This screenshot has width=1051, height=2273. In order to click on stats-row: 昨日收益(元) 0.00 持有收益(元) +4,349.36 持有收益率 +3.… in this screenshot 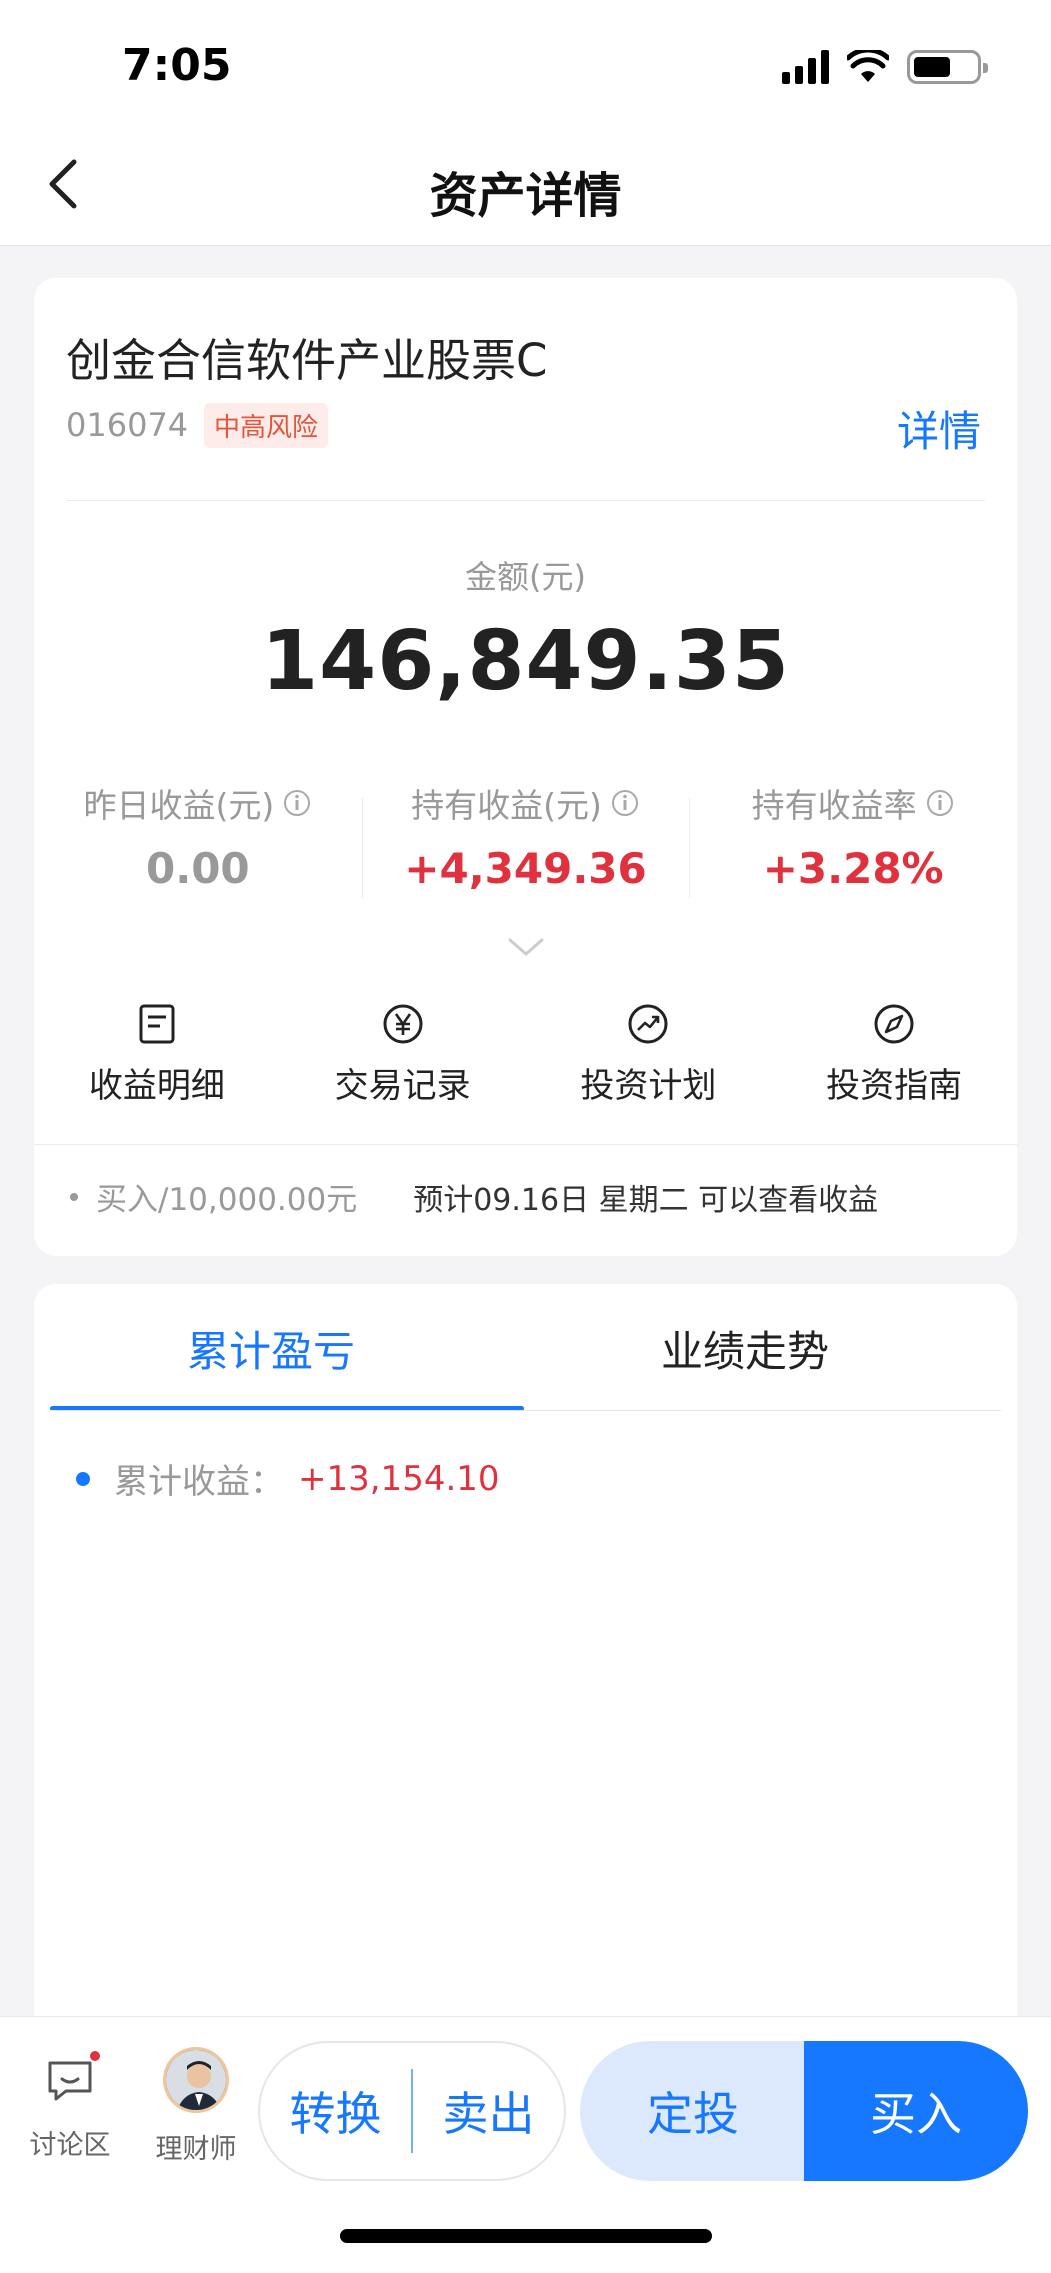, I will do `click(525, 838)`.